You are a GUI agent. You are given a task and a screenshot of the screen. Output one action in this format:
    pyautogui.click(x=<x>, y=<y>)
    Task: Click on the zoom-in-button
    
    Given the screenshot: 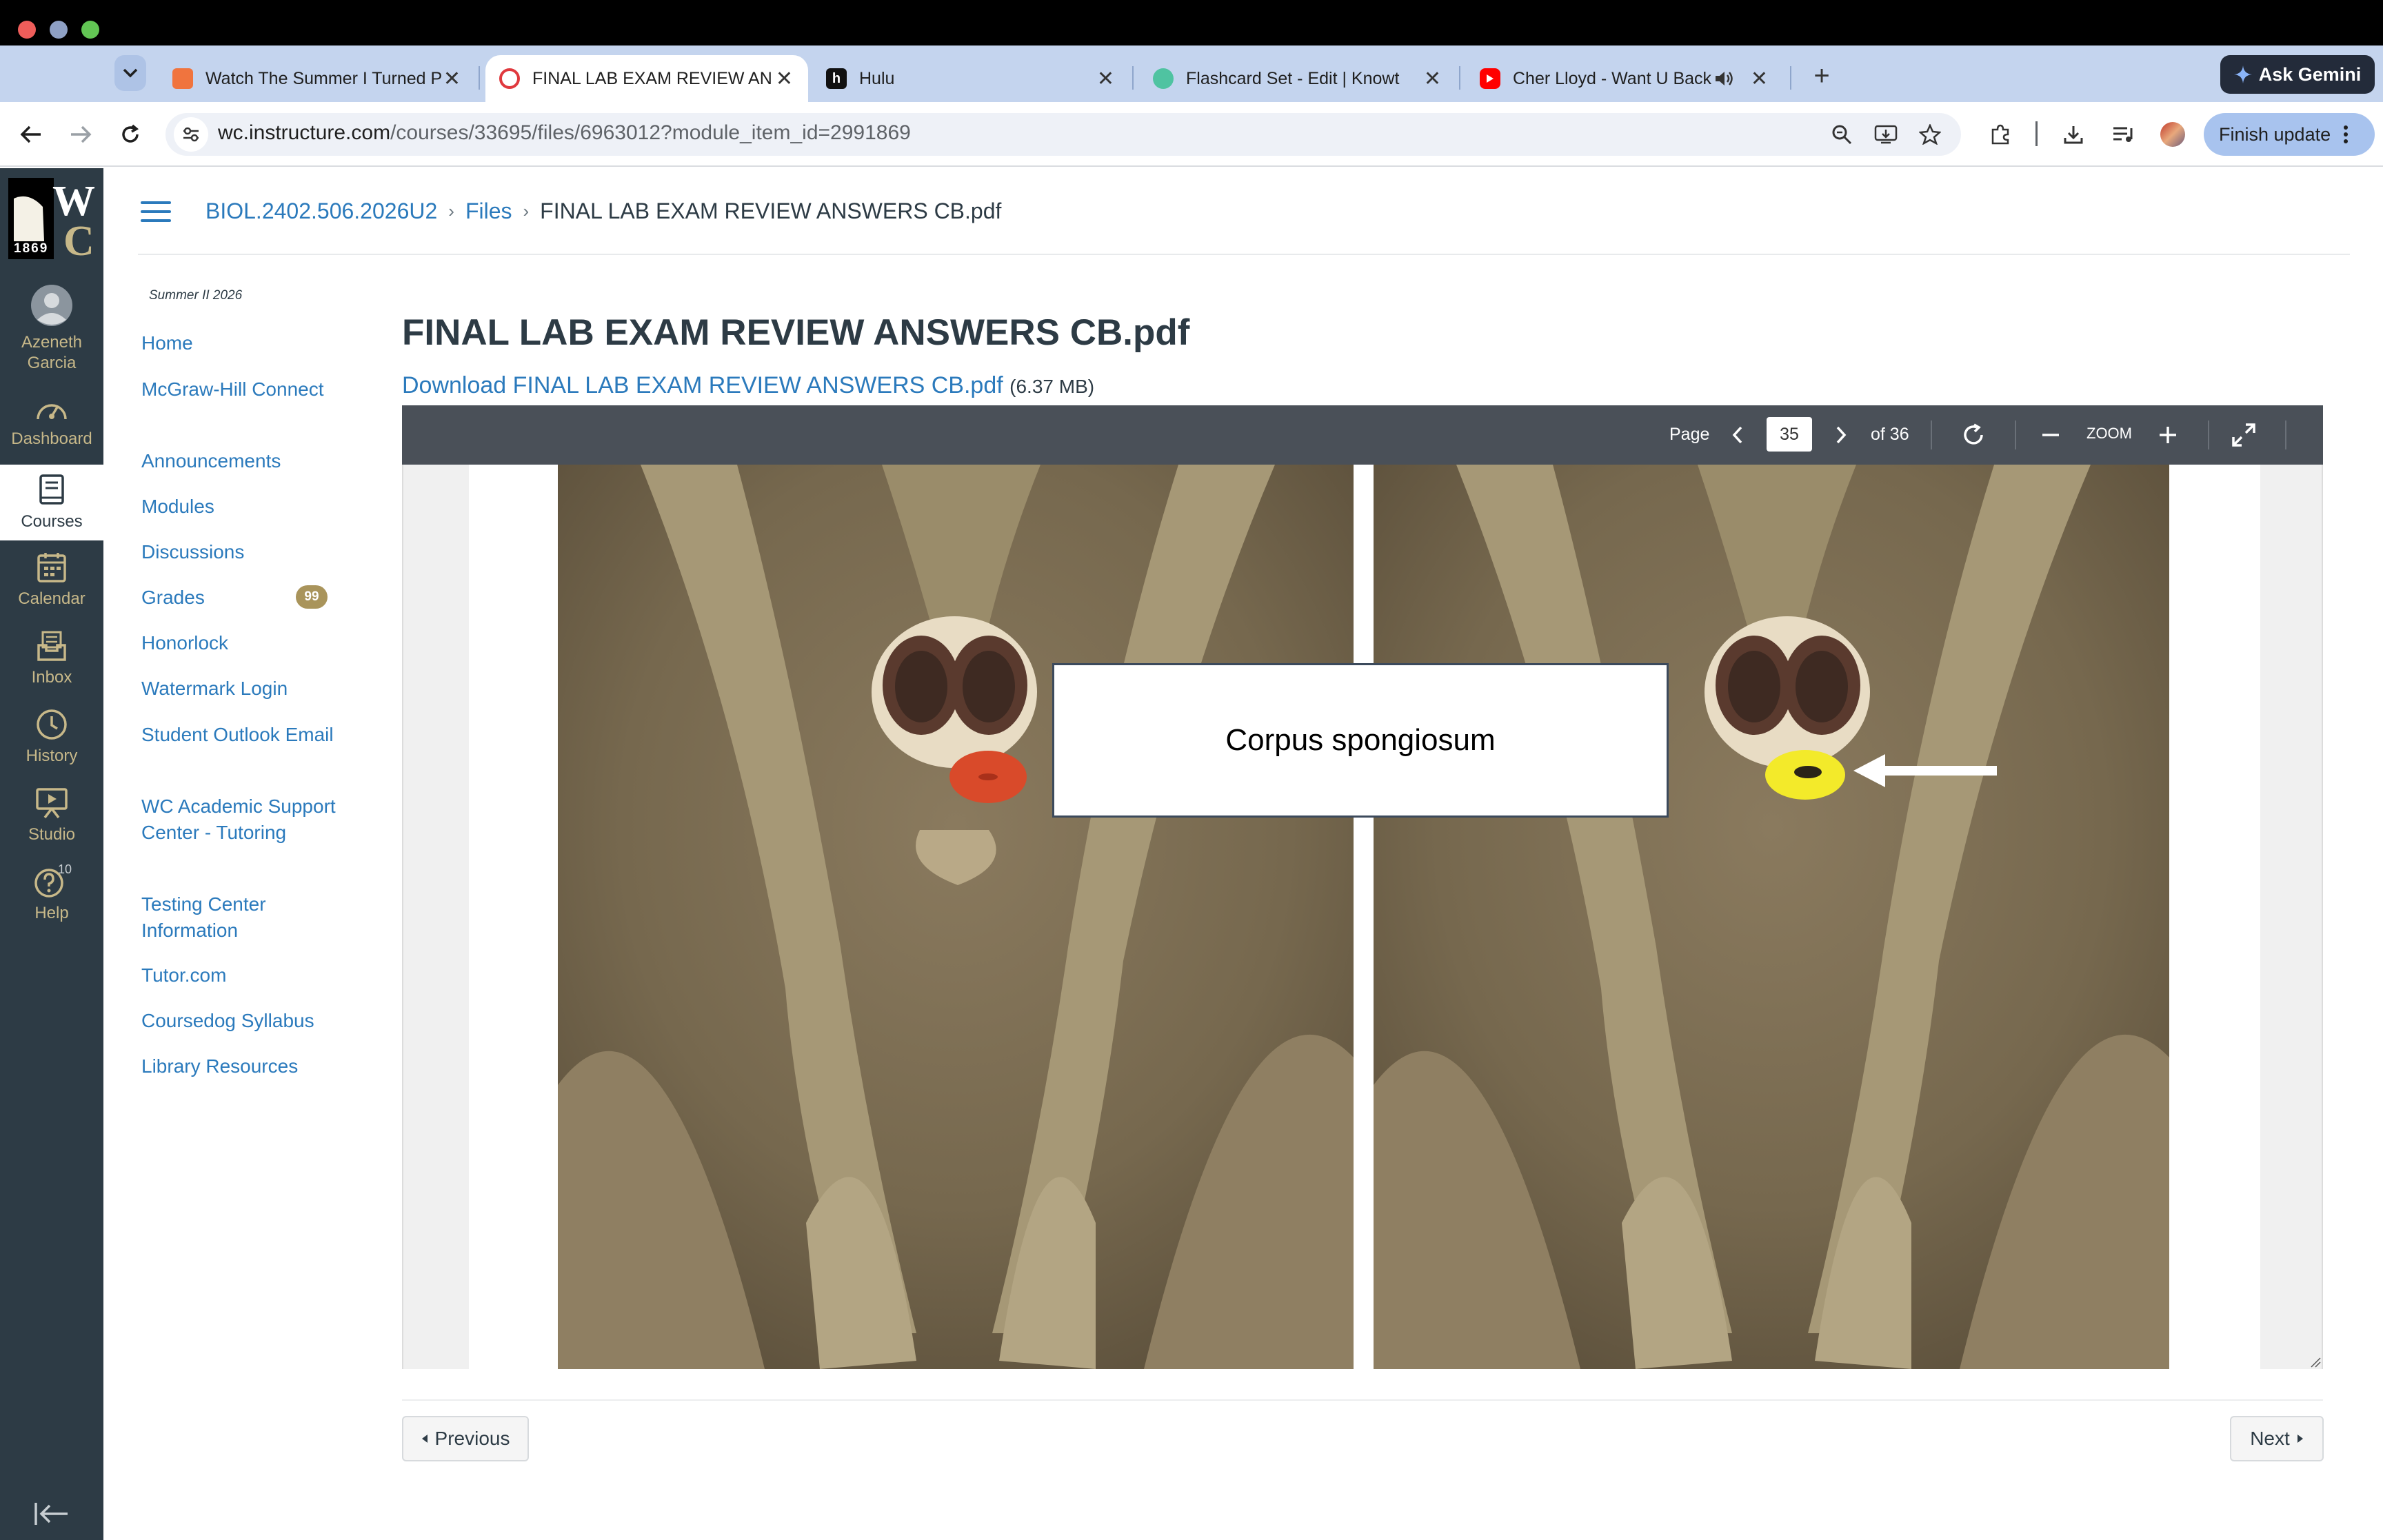 What is the action you would take?
    pyautogui.click(x=2168, y=435)
    